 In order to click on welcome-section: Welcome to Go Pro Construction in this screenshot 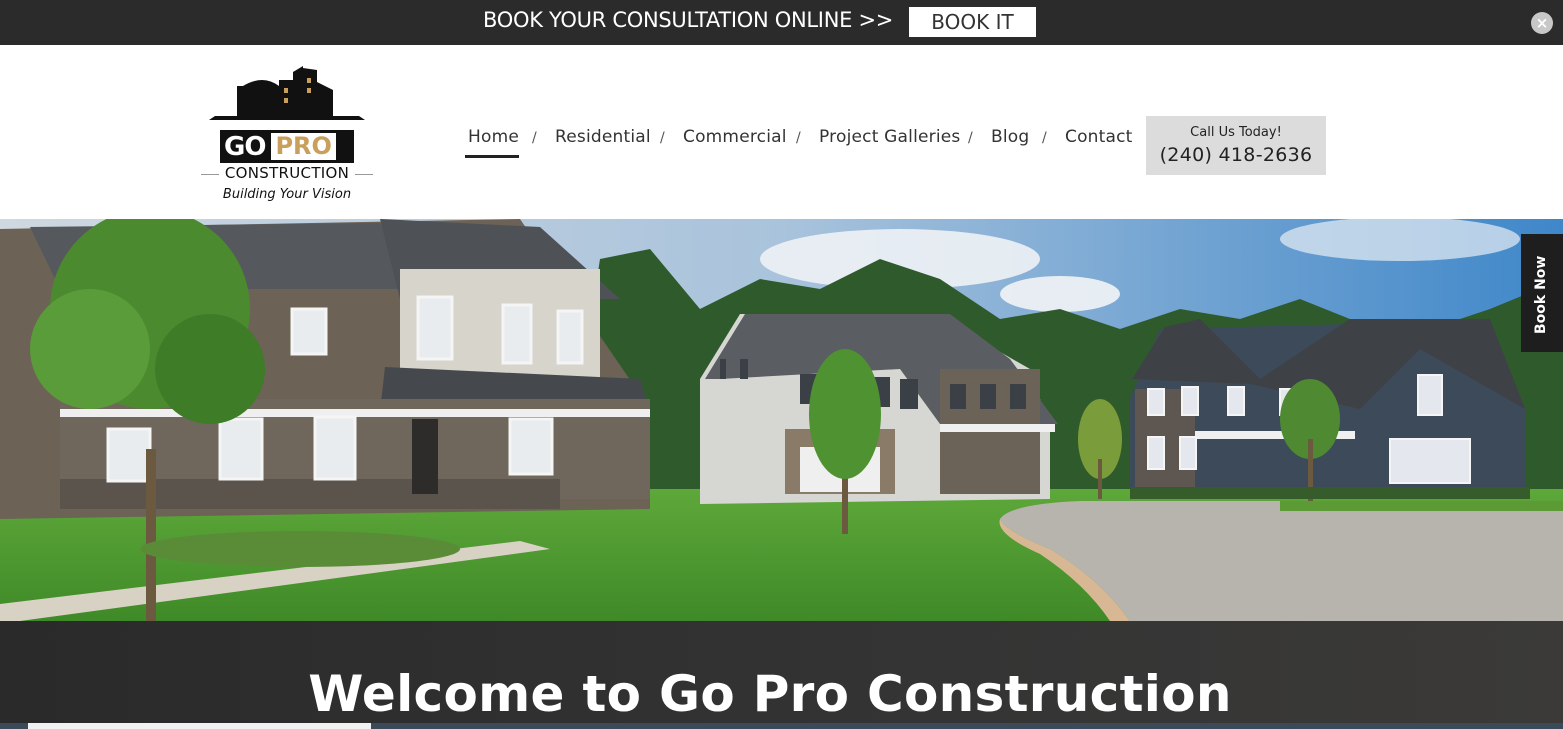, I will do `click(781, 675)`.